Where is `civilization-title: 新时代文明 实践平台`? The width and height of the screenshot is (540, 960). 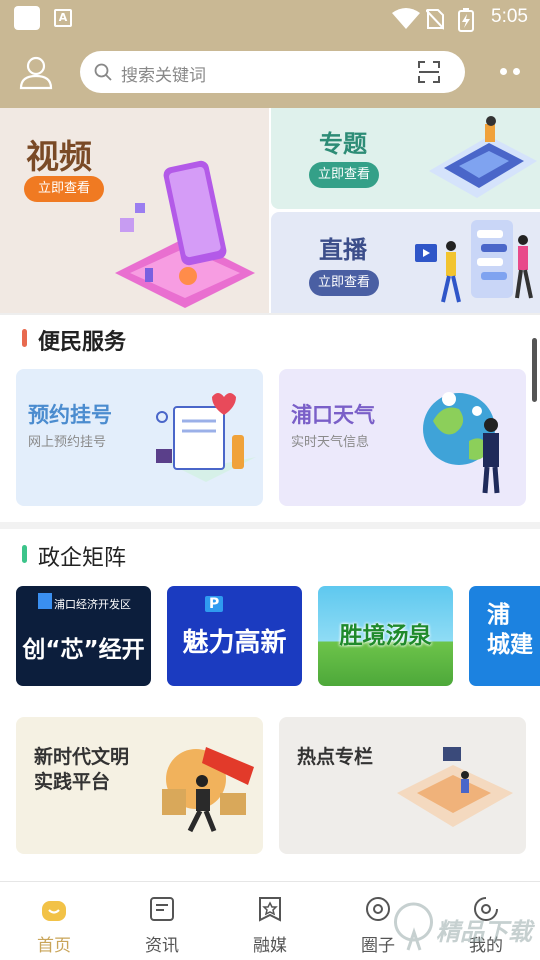 civilization-title: 新时代文明 实践平台 is located at coordinates (82, 769).